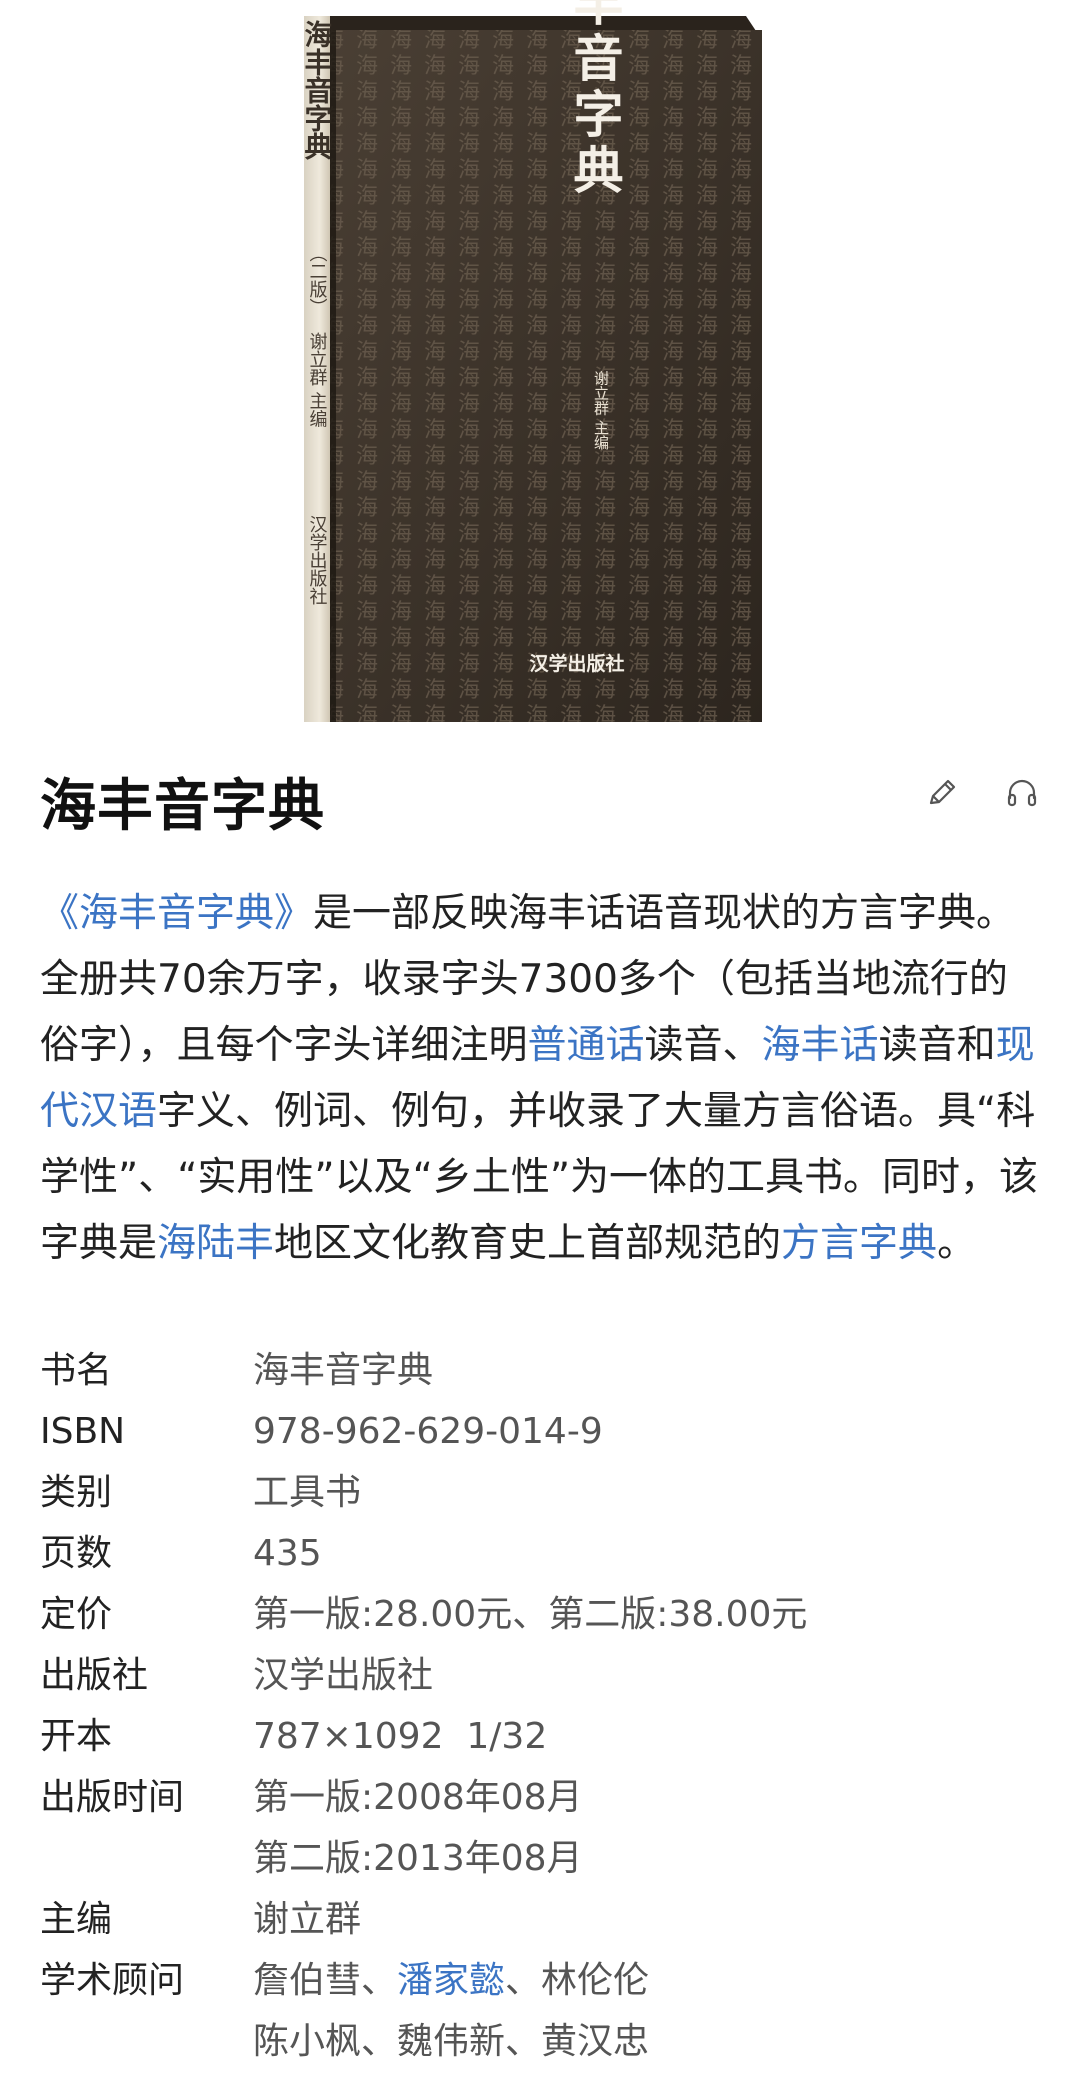  What do you see at coordinates (307, 1919) in the screenshot?
I see `info-value: 谢立群` at bounding box center [307, 1919].